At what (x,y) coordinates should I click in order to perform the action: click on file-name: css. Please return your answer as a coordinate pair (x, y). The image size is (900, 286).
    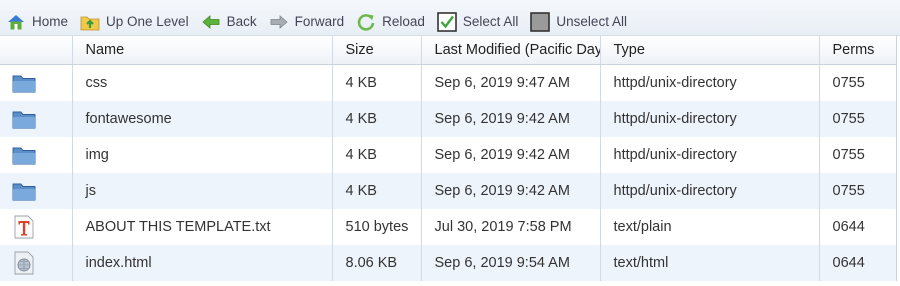
    Looking at the image, I should click on (202, 82).